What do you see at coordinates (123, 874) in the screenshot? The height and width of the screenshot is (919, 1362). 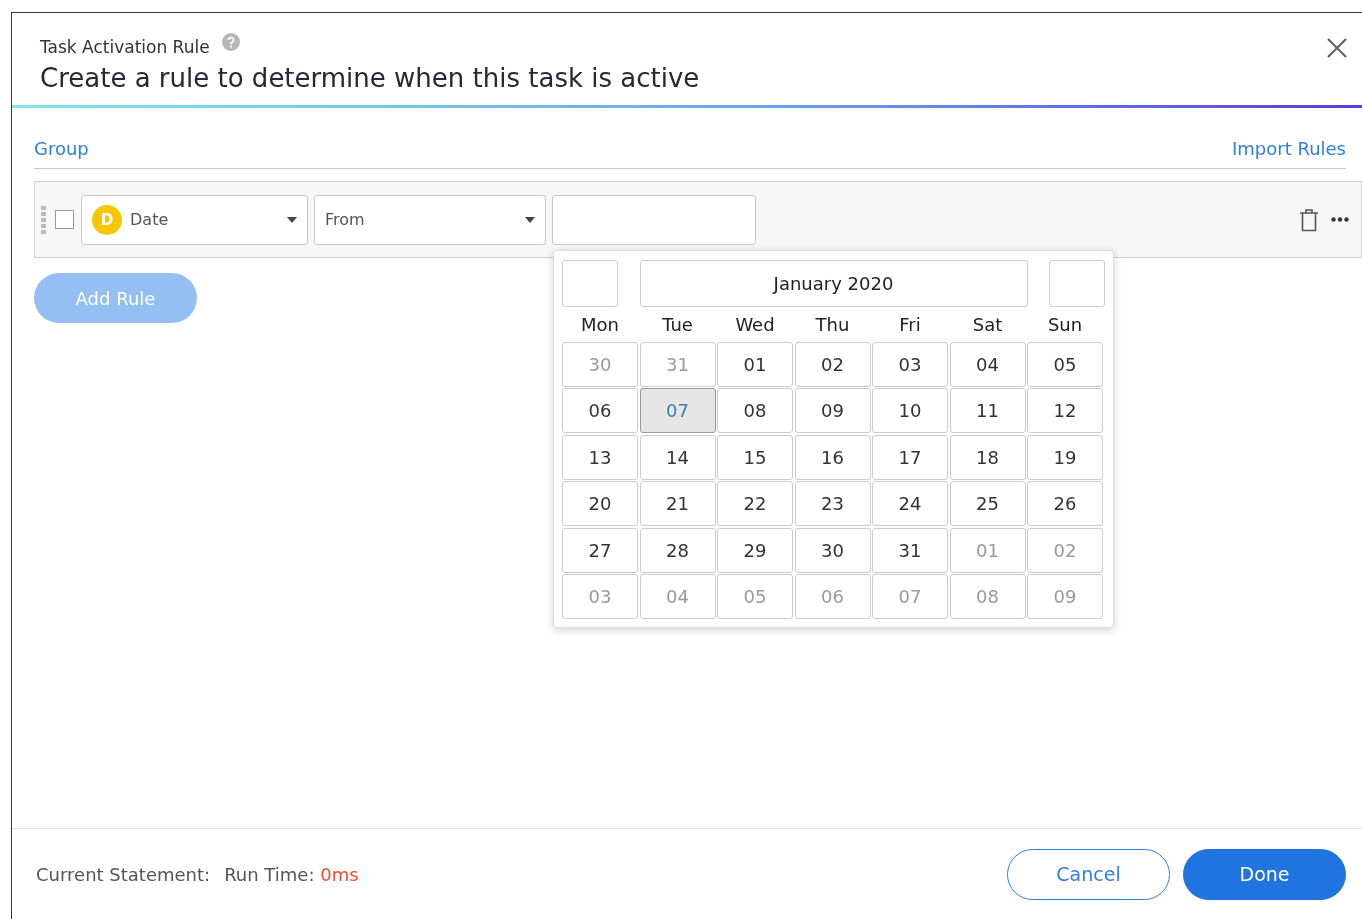 I see `statement-label: Current Statement:` at bounding box center [123, 874].